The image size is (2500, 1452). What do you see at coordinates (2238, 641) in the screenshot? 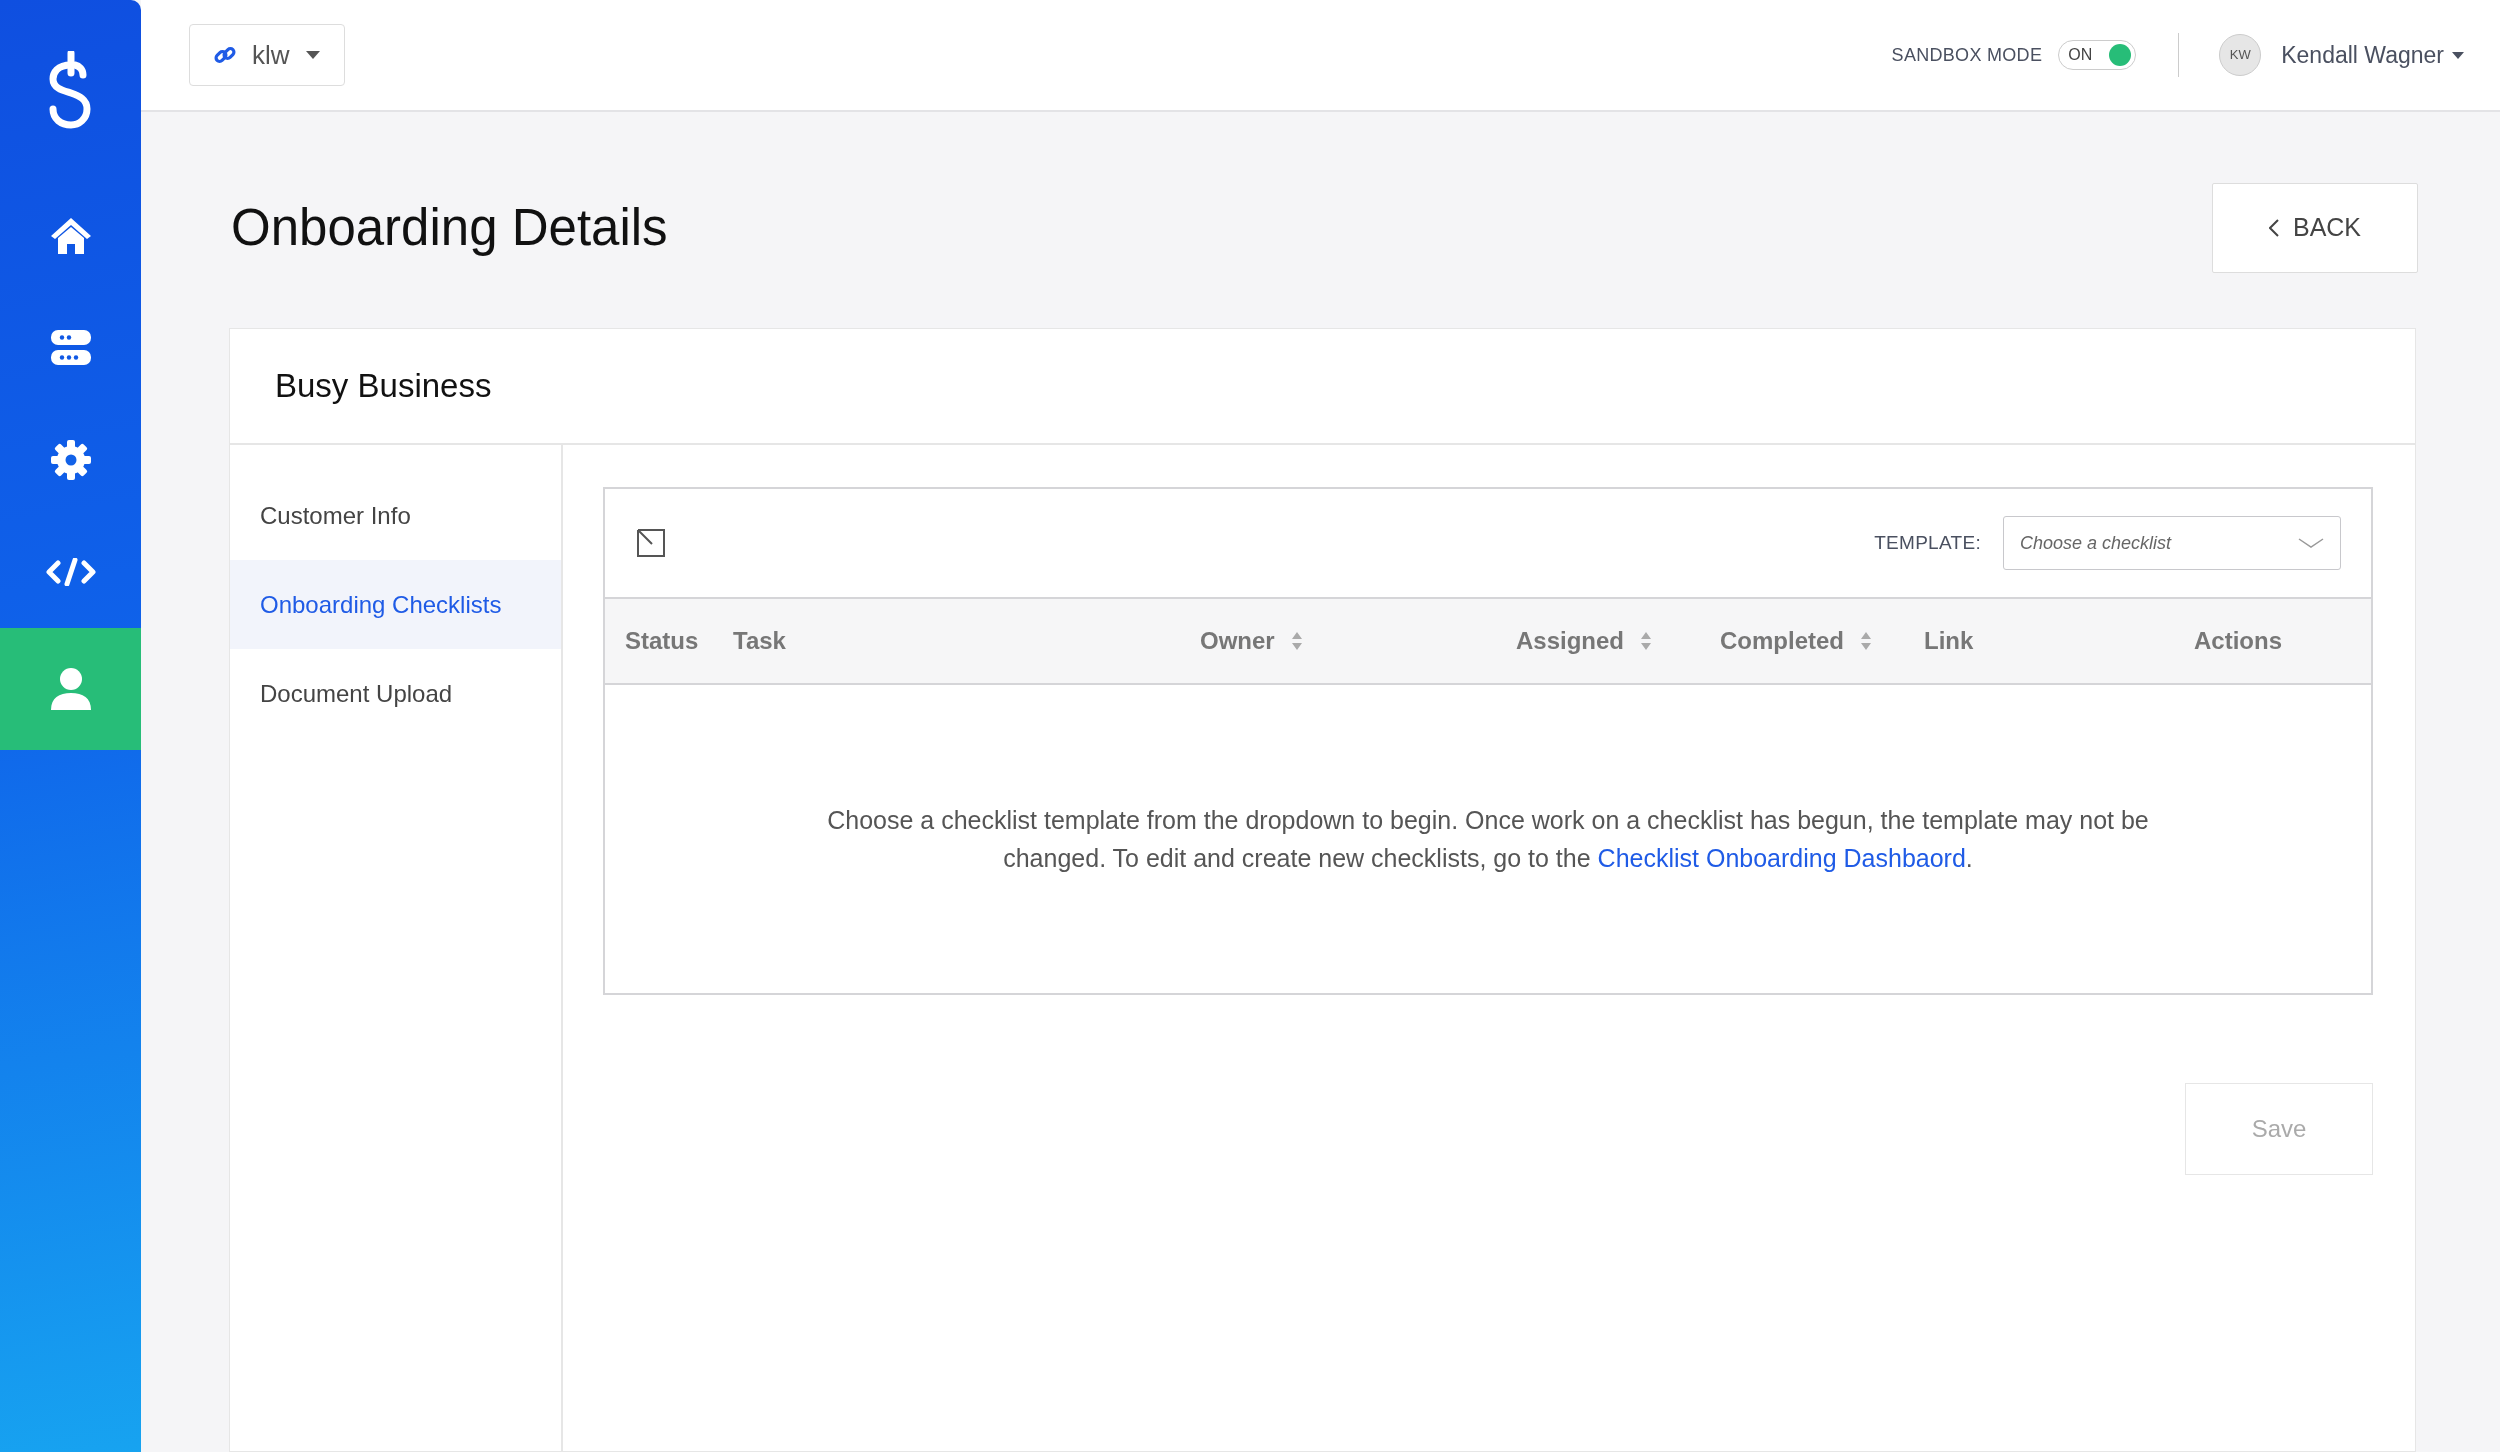
I see `column-header: Actions` at bounding box center [2238, 641].